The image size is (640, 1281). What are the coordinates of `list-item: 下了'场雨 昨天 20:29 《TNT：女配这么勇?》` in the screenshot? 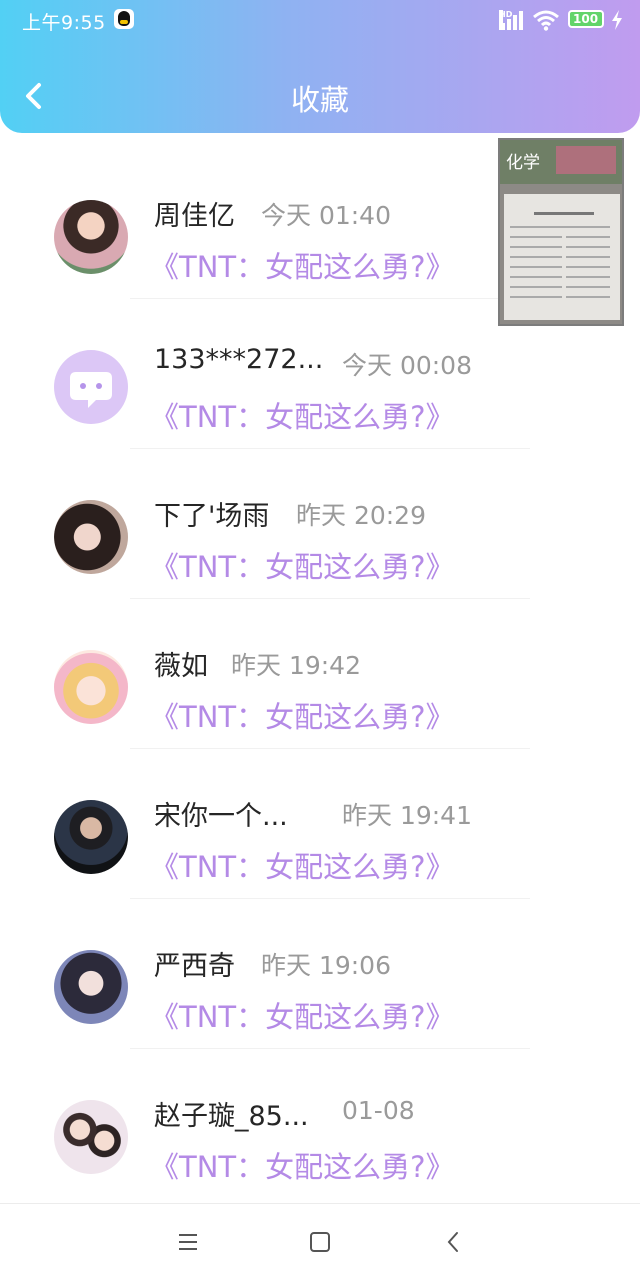 It's located at (320, 525).